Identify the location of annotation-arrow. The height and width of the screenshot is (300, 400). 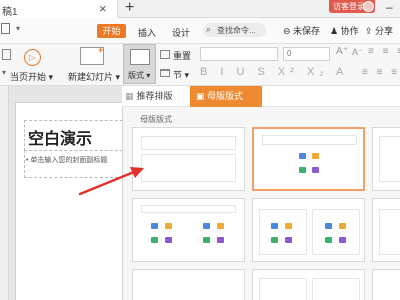
(111, 181).